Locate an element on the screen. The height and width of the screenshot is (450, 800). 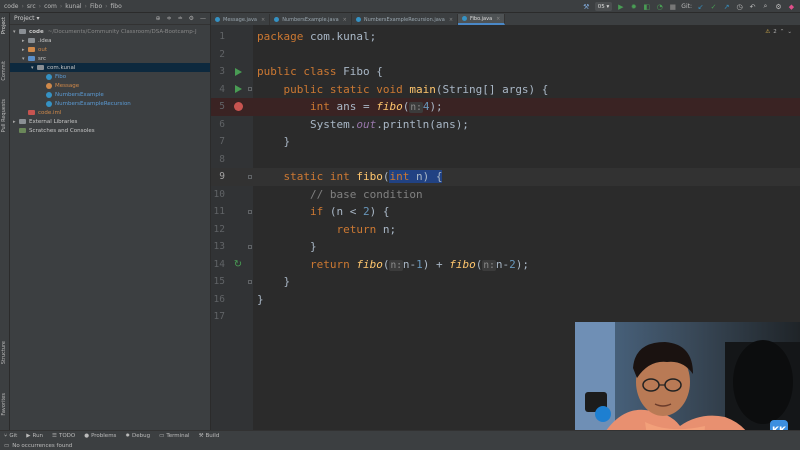
breadcrumb-item: src › is located at coordinates (34, 6).